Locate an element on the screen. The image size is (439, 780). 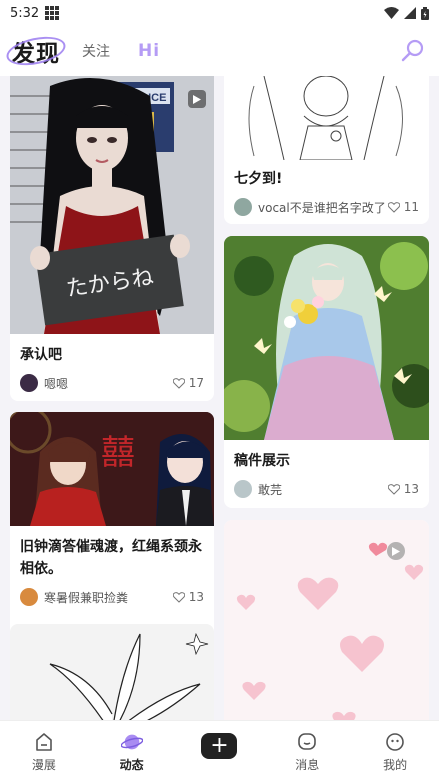
post-meta: 寒暑假兼职捡粪 13 is located at coordinates (112, 597).